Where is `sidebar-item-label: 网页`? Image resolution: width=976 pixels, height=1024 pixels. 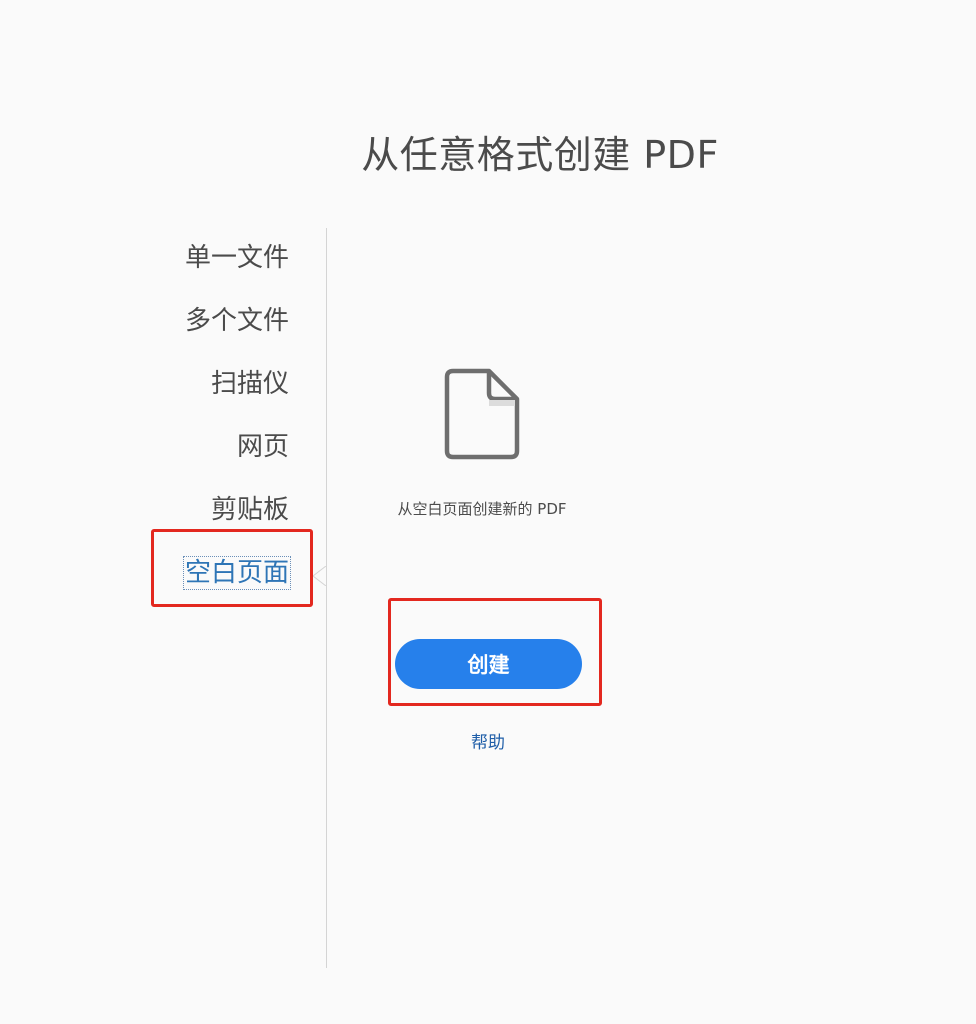
sidebar-item-label: 网页 is located at coordinates (262, 447).